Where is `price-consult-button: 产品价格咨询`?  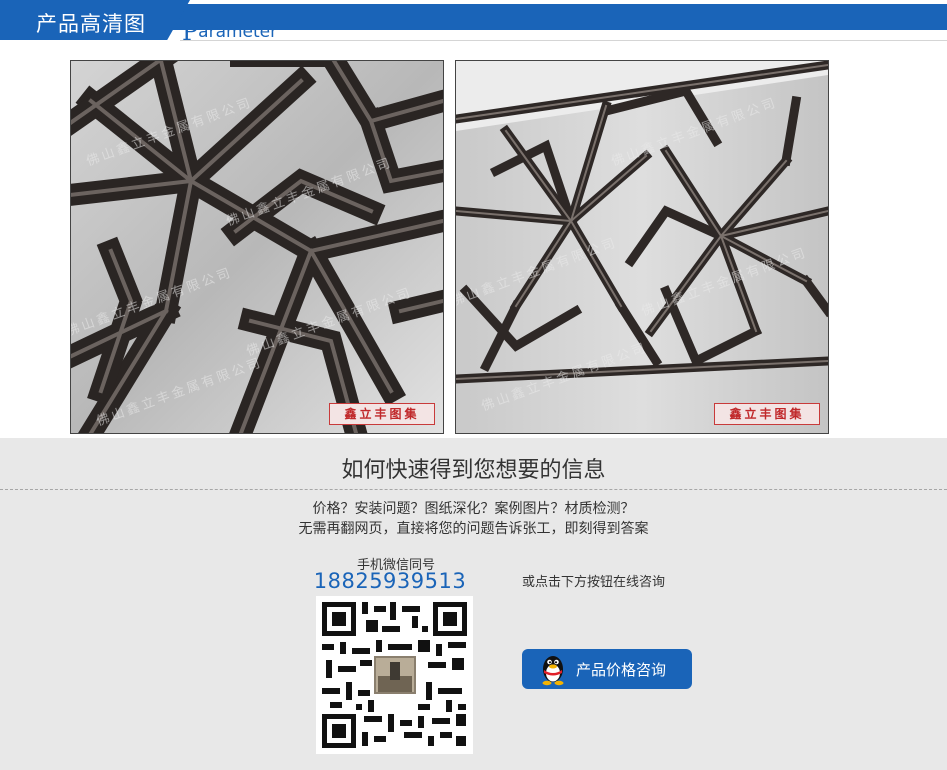 price-consult-button: 产品价格咨询 is located at coordinates (607, 669).